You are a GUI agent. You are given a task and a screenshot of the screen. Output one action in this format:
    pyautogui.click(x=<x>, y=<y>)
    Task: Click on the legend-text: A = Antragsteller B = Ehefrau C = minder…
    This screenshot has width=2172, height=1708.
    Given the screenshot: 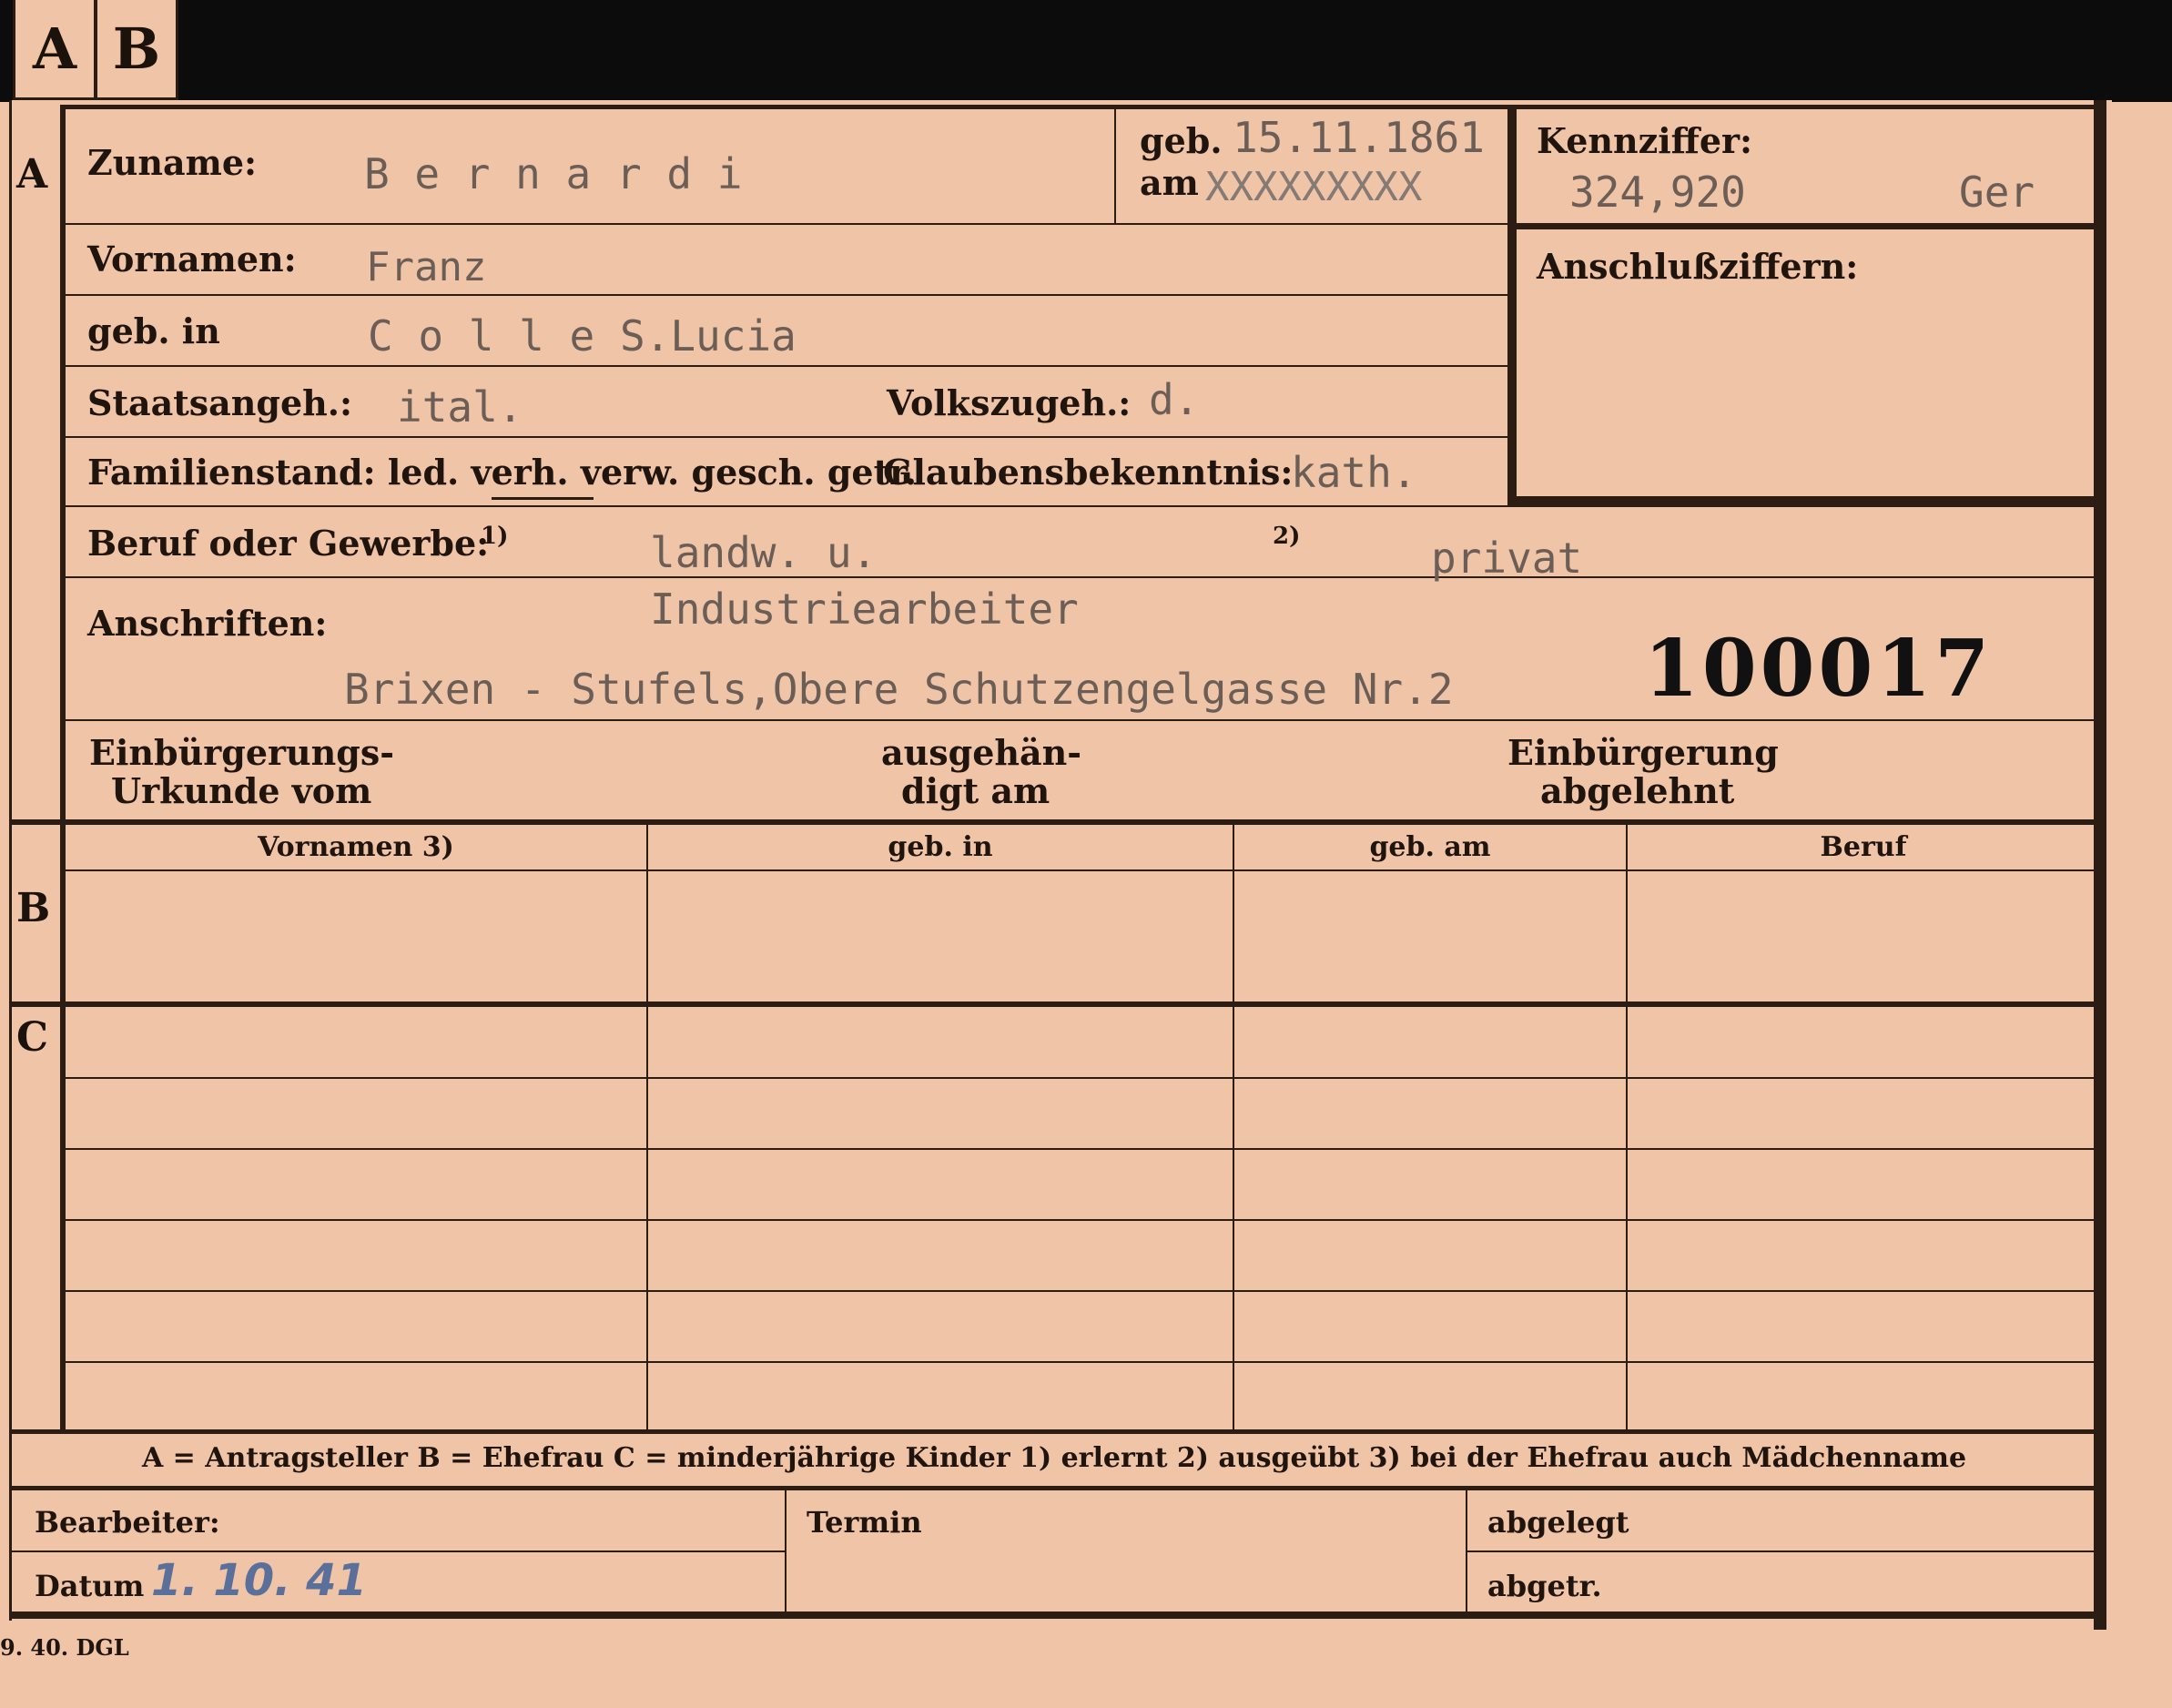 What is the action you would take?
    pyautogui.click(x=1054, y=1458)
    